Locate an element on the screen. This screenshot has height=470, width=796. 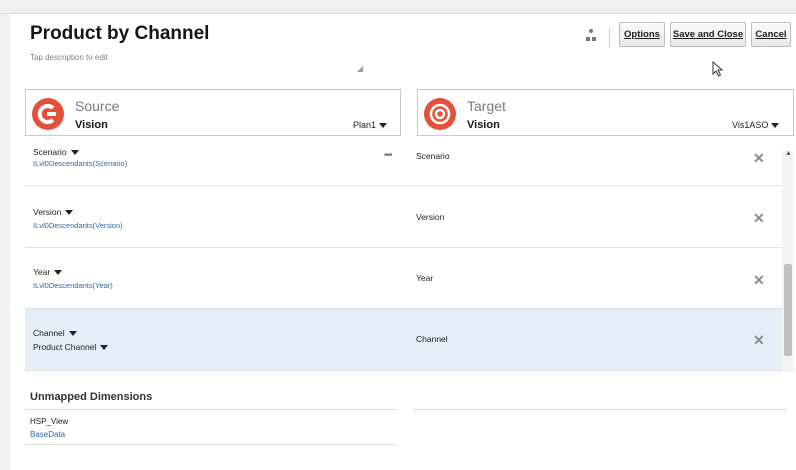
page-title: Product by Channel is located at coordinates (120, 33).